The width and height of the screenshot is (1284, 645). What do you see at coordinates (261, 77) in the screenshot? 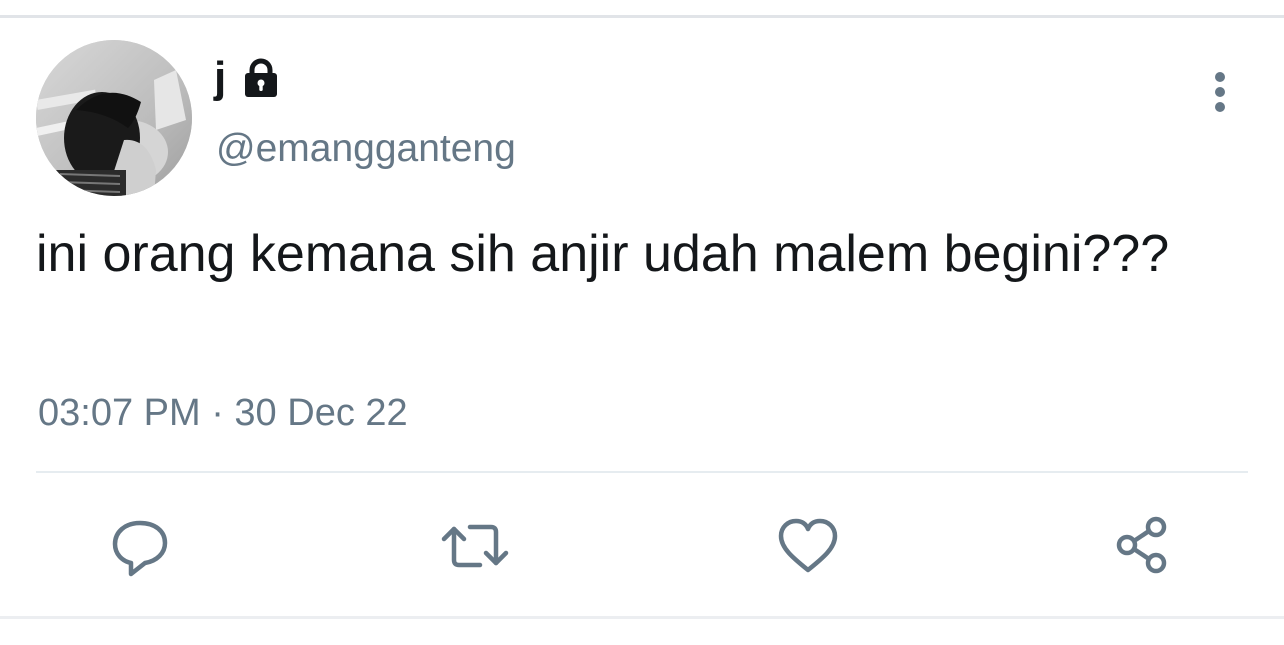
I see `lock-icon` at bounding box center [261, 77].